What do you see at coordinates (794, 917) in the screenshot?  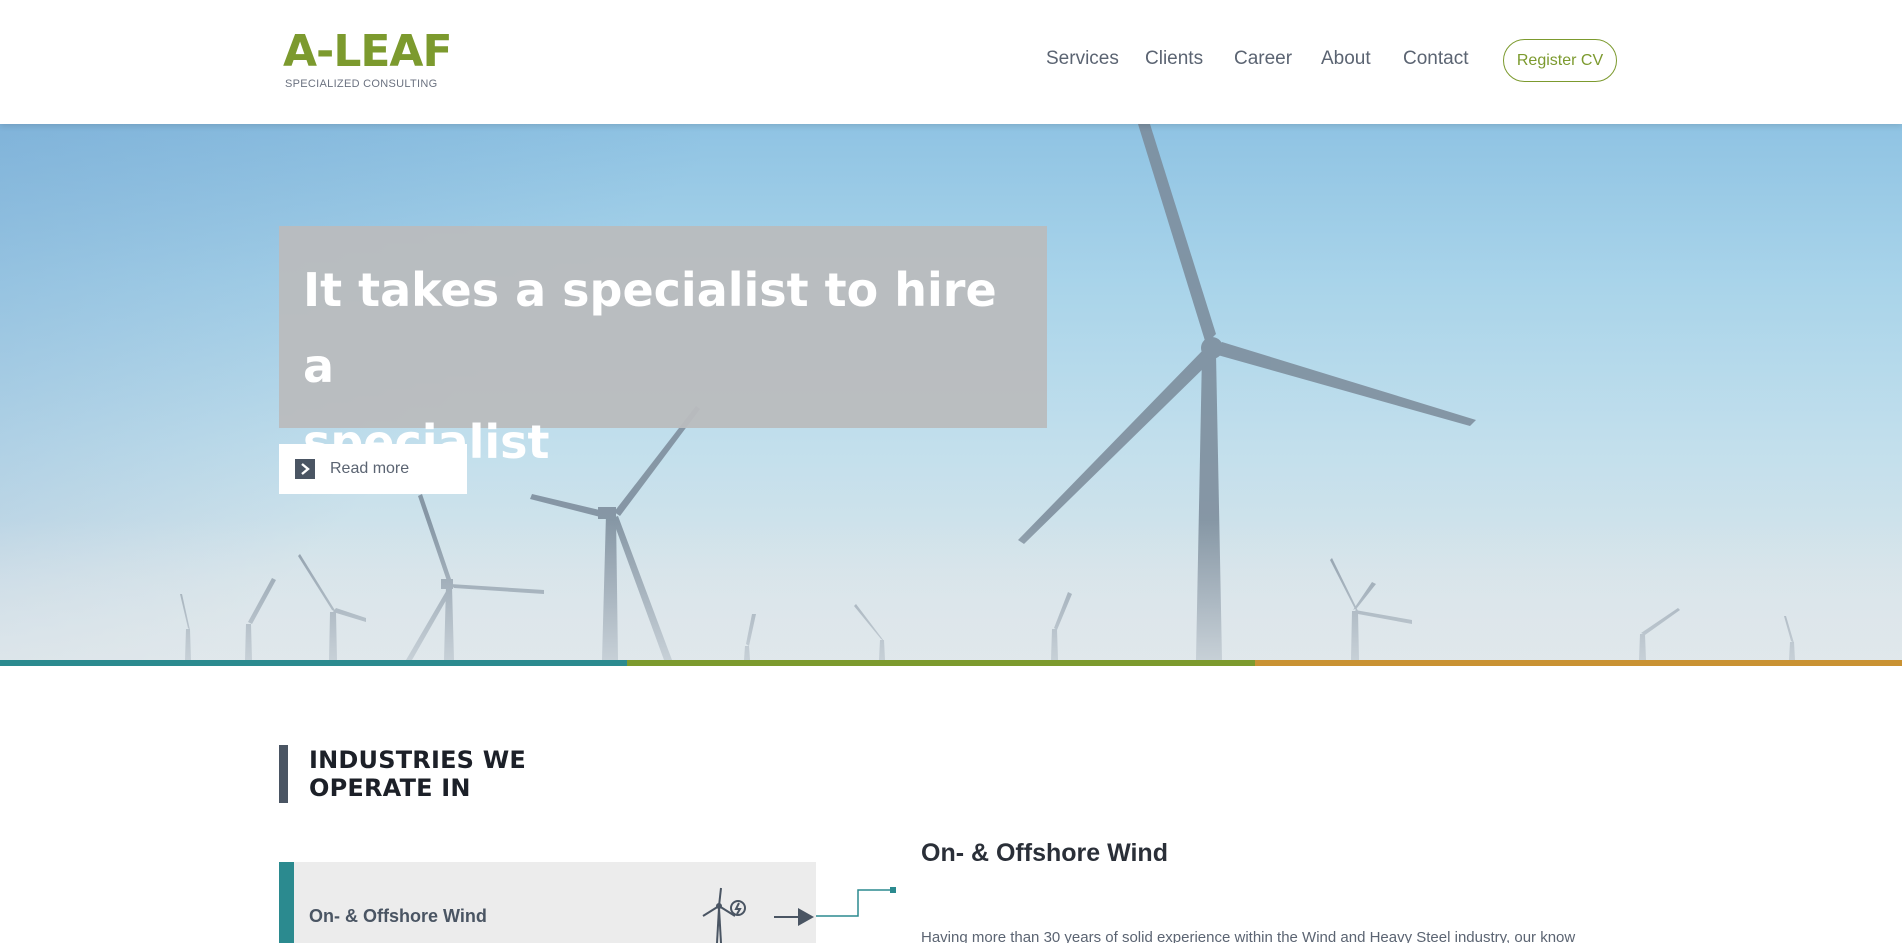 I see `arrow-right-icon` at bounding box center [794, 917].